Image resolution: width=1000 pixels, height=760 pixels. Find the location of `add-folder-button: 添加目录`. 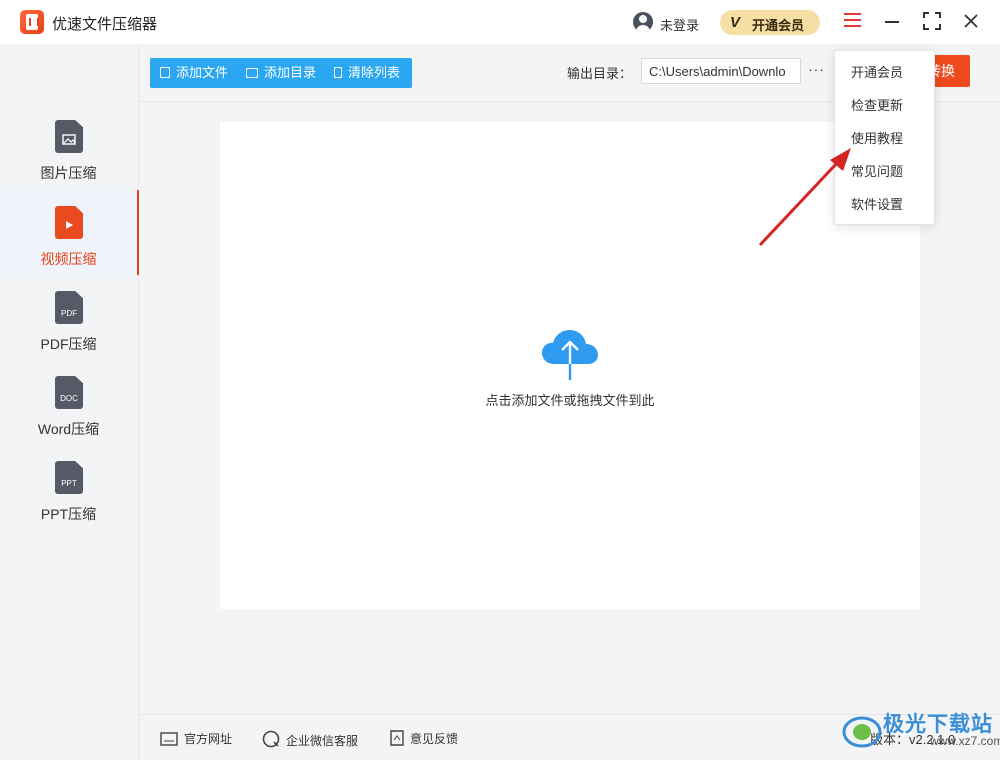

add-folder-button: 添加目录 is located at coordinates (281, 73).